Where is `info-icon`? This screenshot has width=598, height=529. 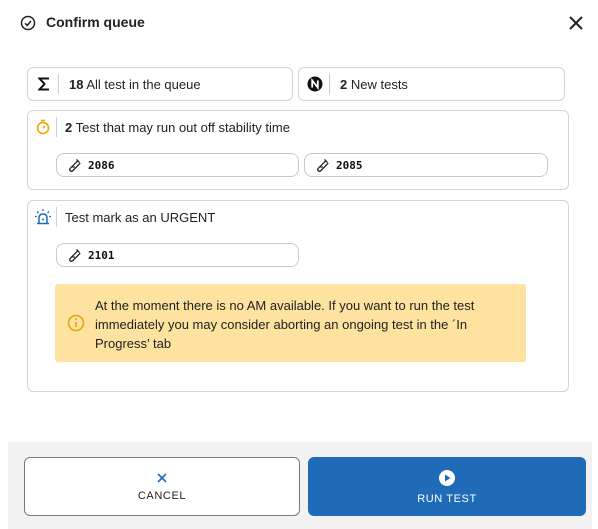 info-icon is located at coordinates (76, 325).